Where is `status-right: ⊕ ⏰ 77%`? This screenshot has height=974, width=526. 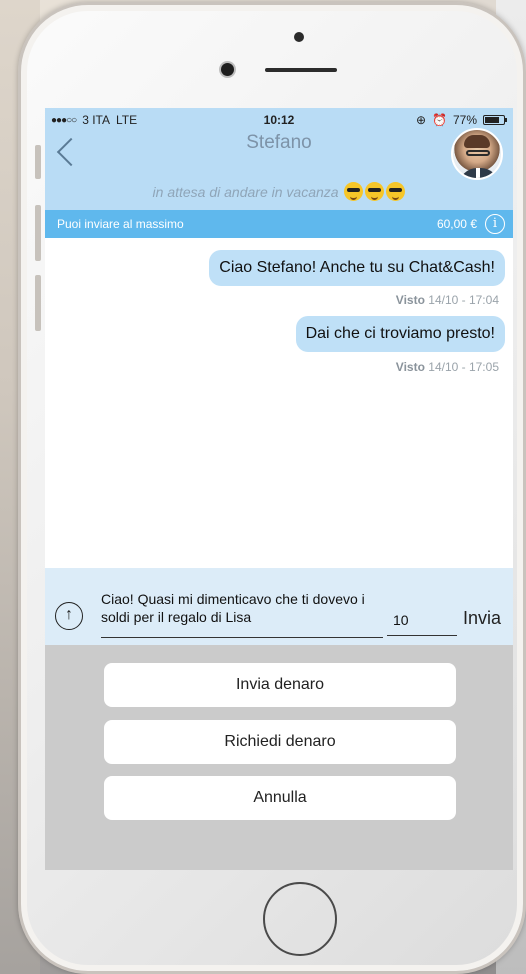
status-right: ⊕ ⏰ 77% is located at coordinates (461, 120).